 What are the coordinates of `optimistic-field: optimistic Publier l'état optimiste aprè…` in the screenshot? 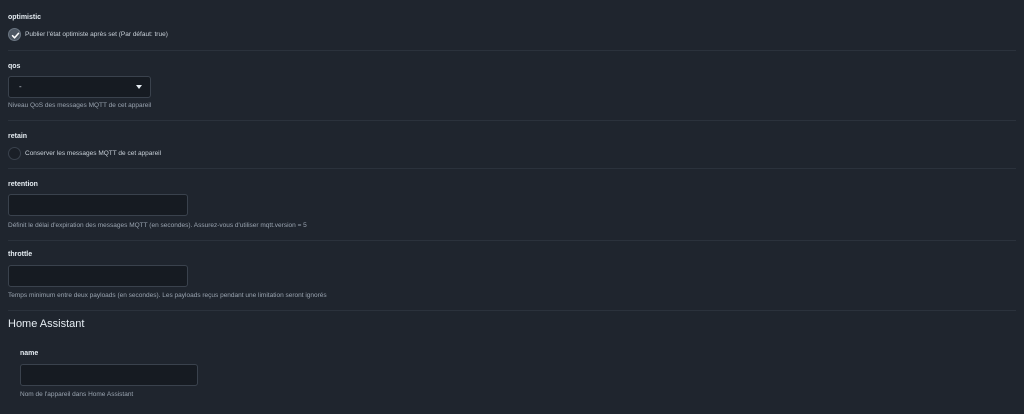 It's located at (512, 25).